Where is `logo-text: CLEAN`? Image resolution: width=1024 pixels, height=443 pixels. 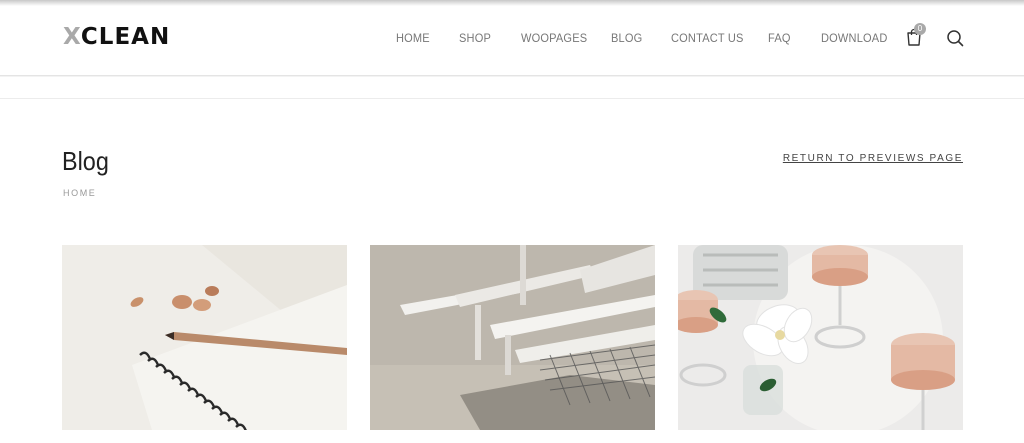 logo-text: CLEAN is located at coordinates (125, 37).